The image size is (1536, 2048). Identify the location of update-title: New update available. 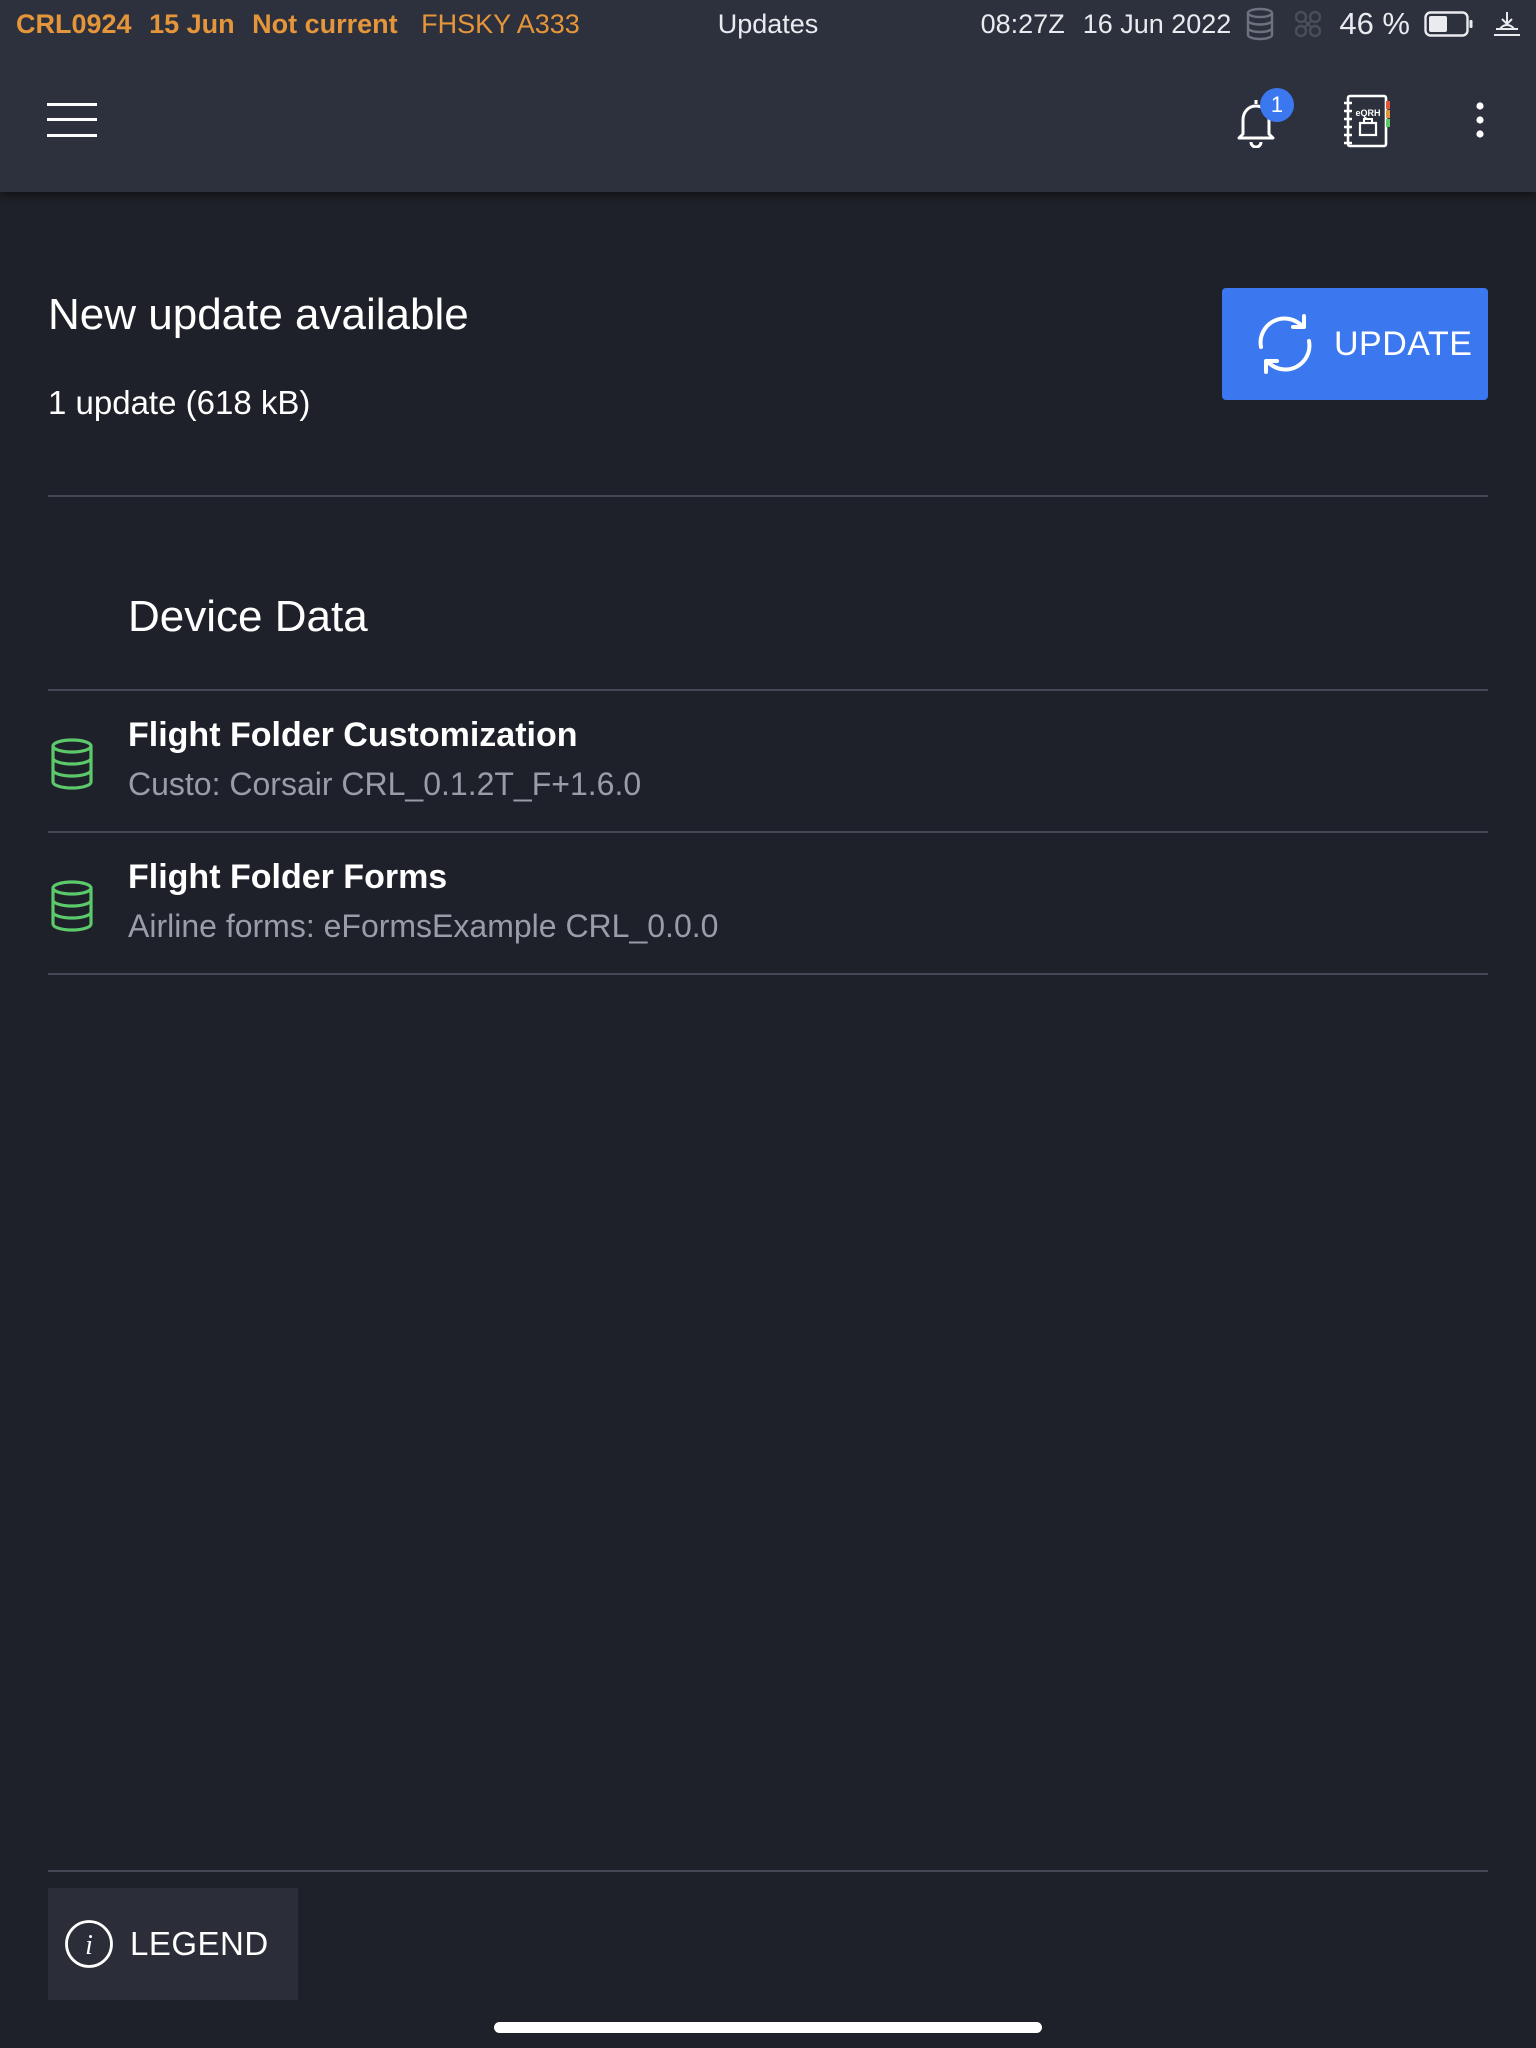
(258, 314).